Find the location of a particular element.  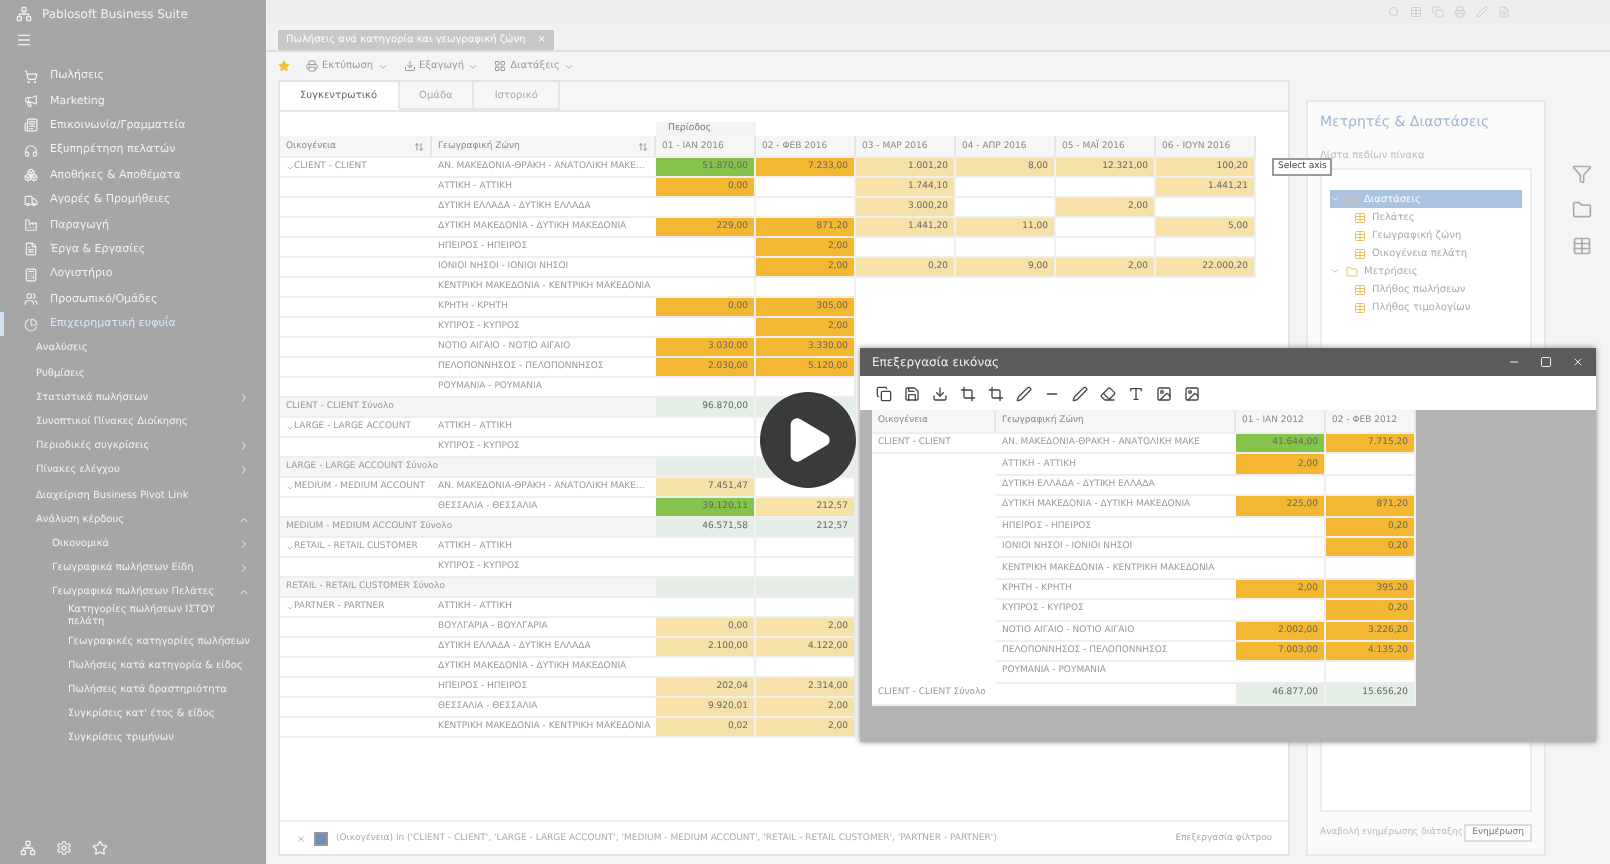

menu-icon is located at coordinates (24, 40).